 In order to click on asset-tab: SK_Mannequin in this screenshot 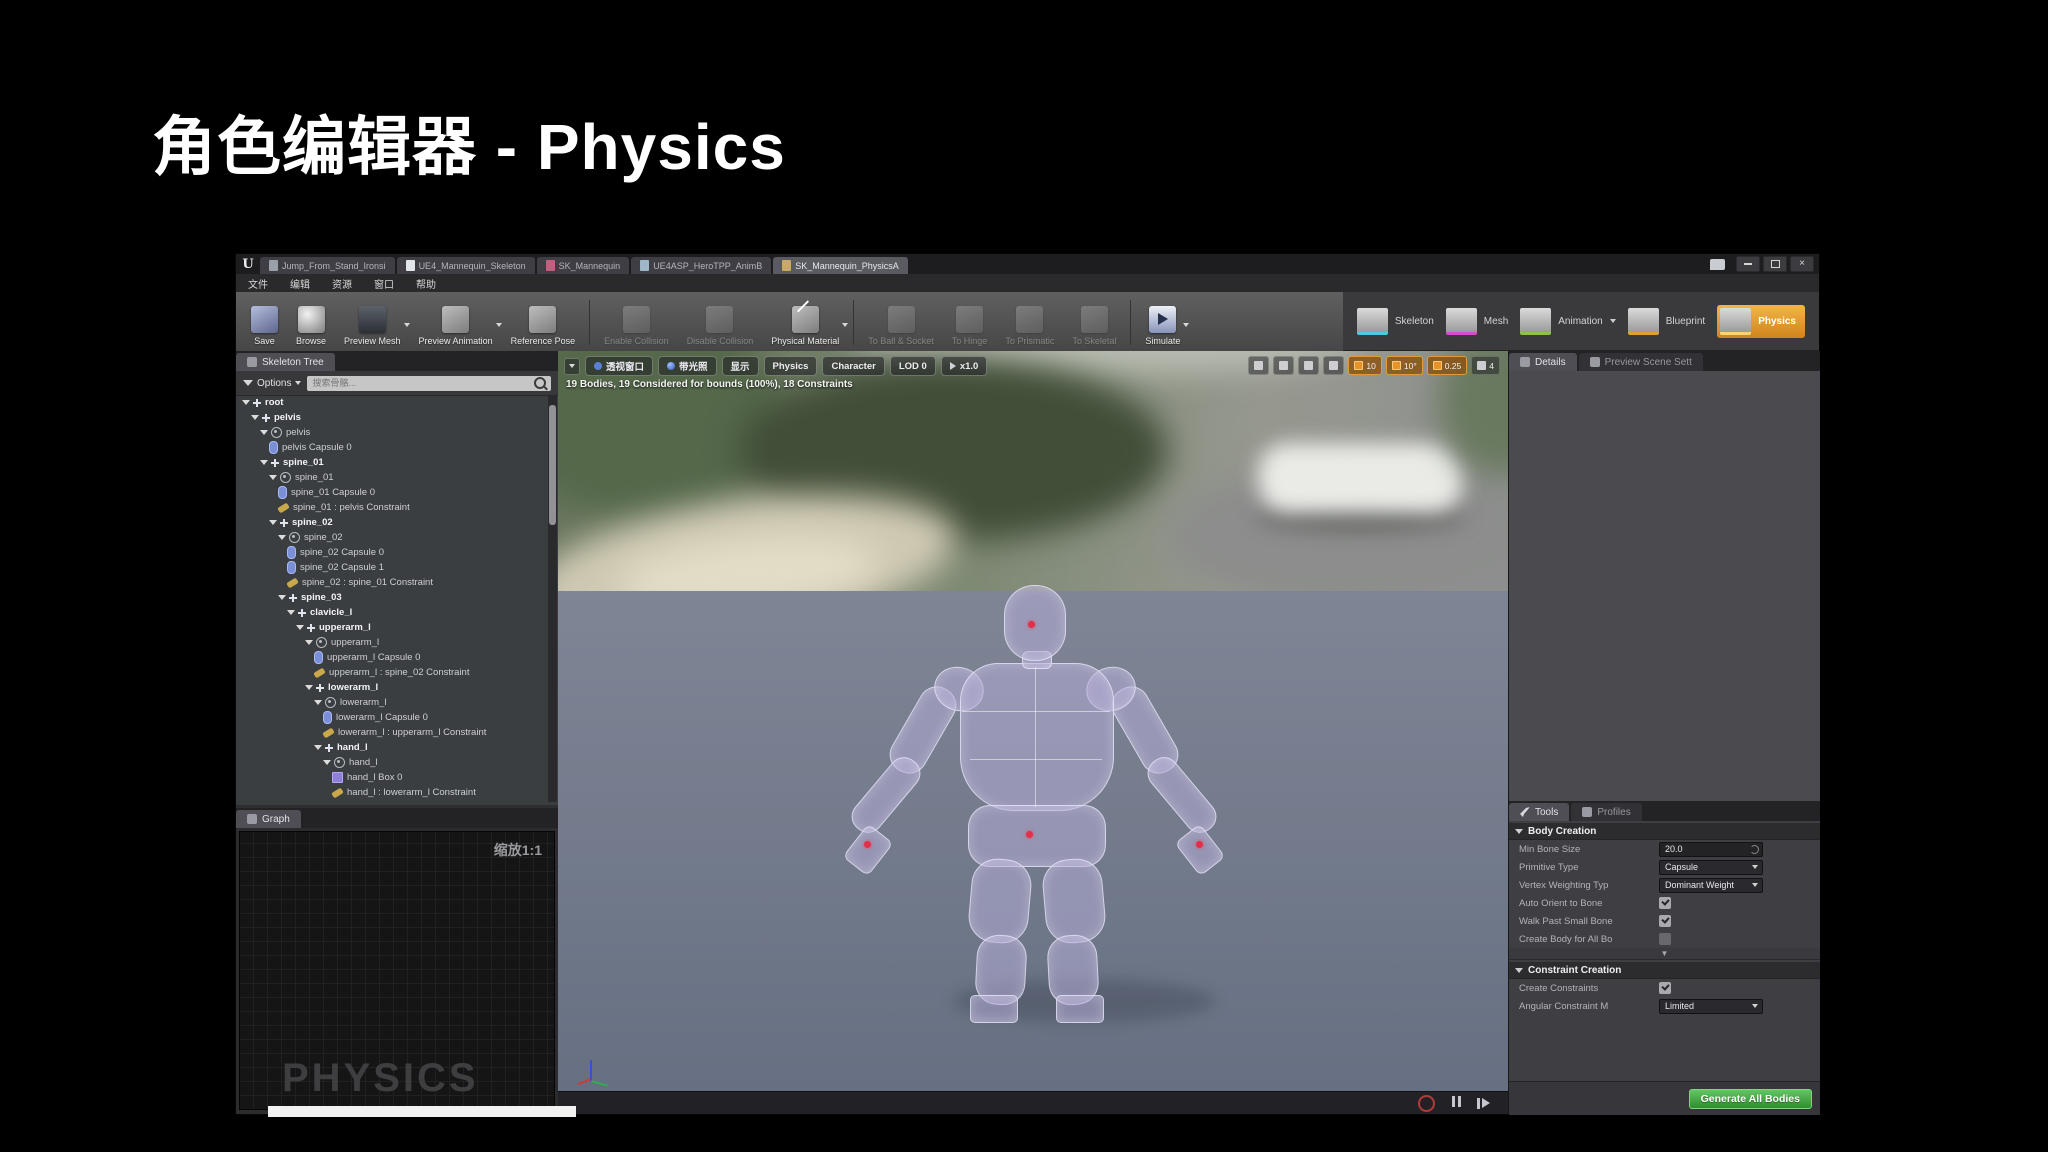, I will do `click(583, 265)`.